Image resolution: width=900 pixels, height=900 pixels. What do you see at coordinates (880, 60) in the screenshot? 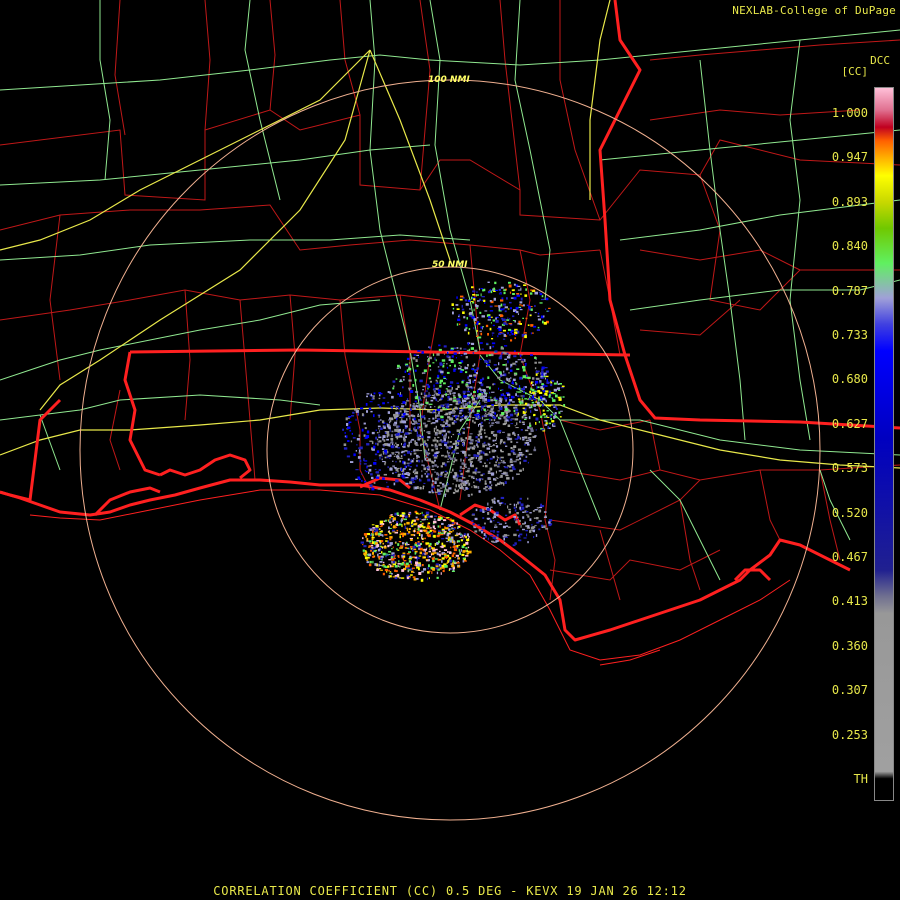
I see `product-code: DCC` at bounding box center [880, 60].